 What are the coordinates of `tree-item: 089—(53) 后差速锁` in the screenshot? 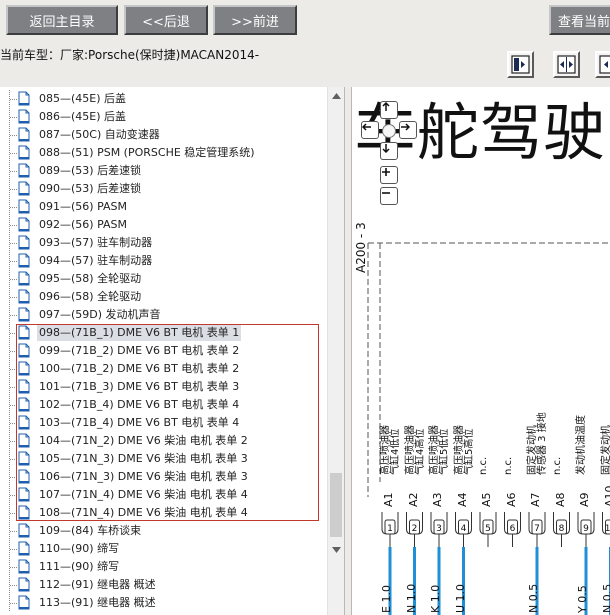 It's located at (163, 171).